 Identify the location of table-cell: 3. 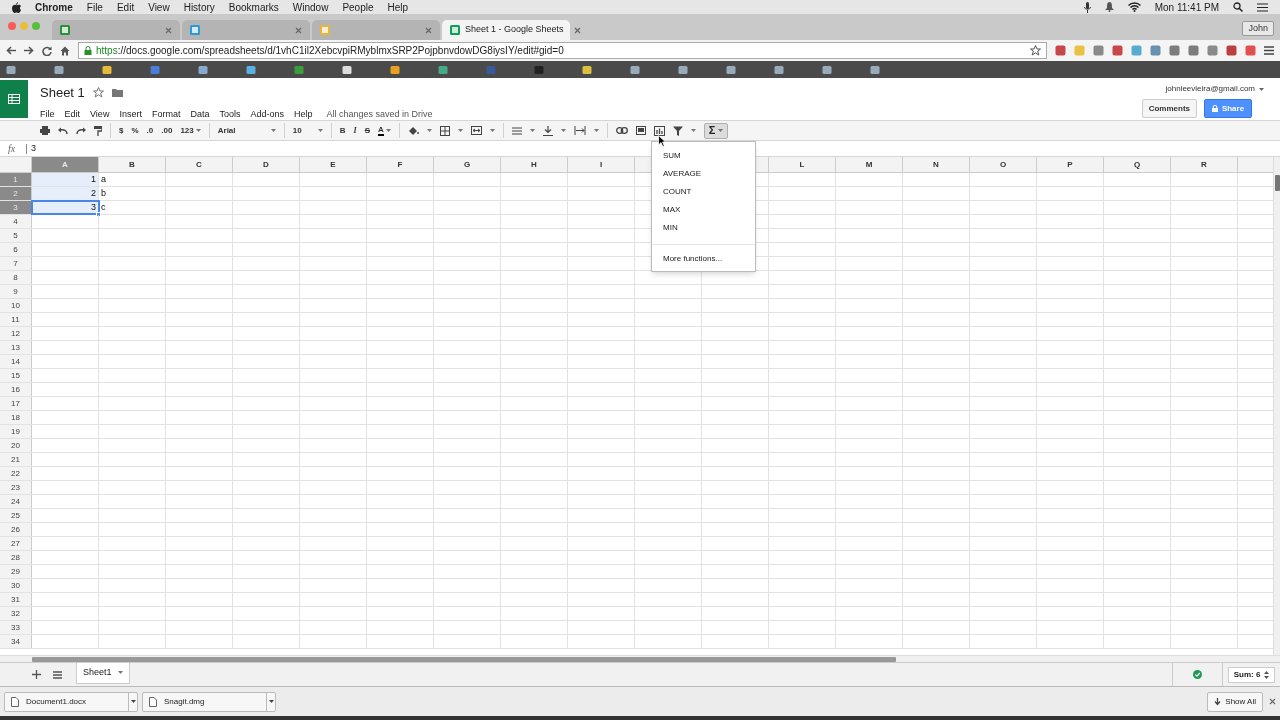
(65, 207).